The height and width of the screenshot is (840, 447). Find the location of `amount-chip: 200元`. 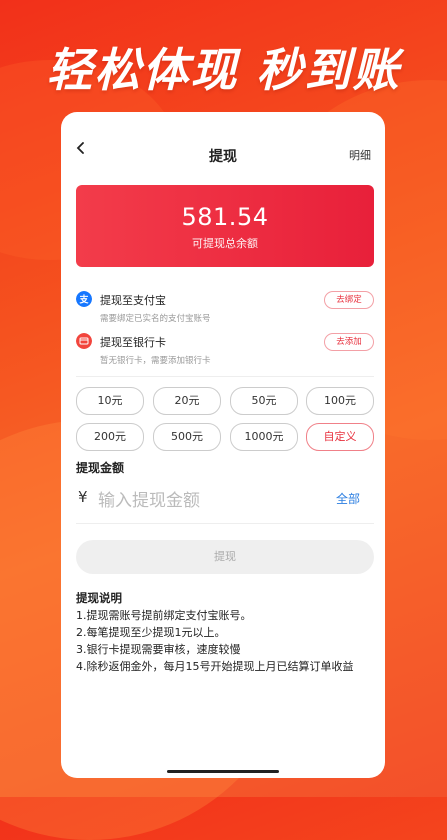

amount-chip: 200元 is located at coordinates (110, 437).